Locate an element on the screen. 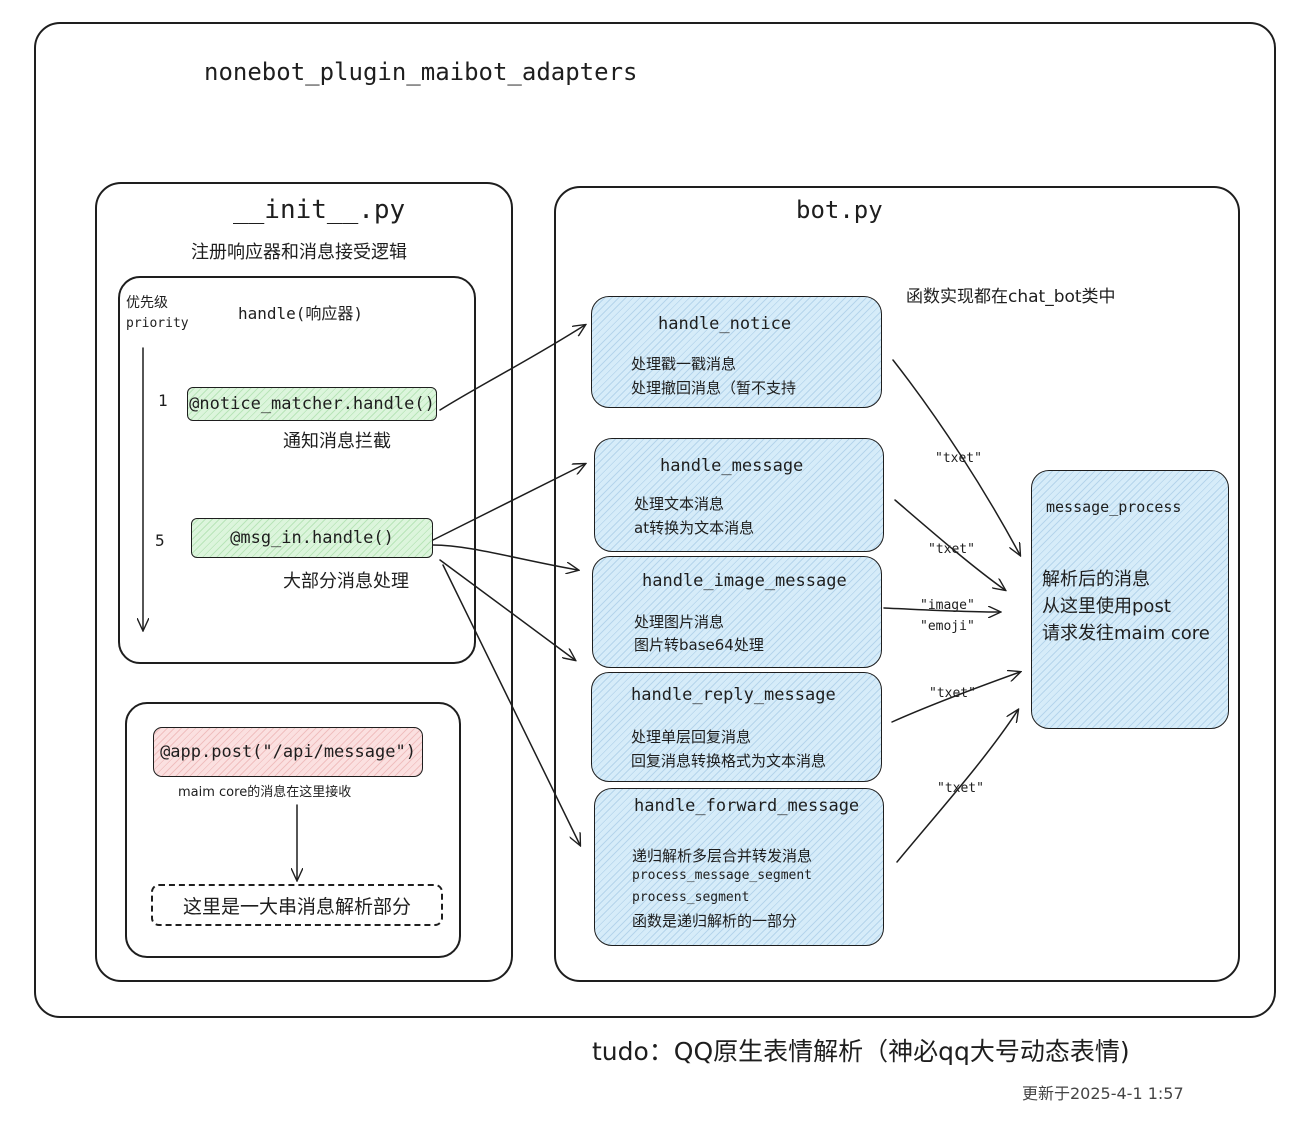  todo-note: tudo：QQ原生表情解析（神必qq大号动态表情) is located at coordinates (861, 1051).